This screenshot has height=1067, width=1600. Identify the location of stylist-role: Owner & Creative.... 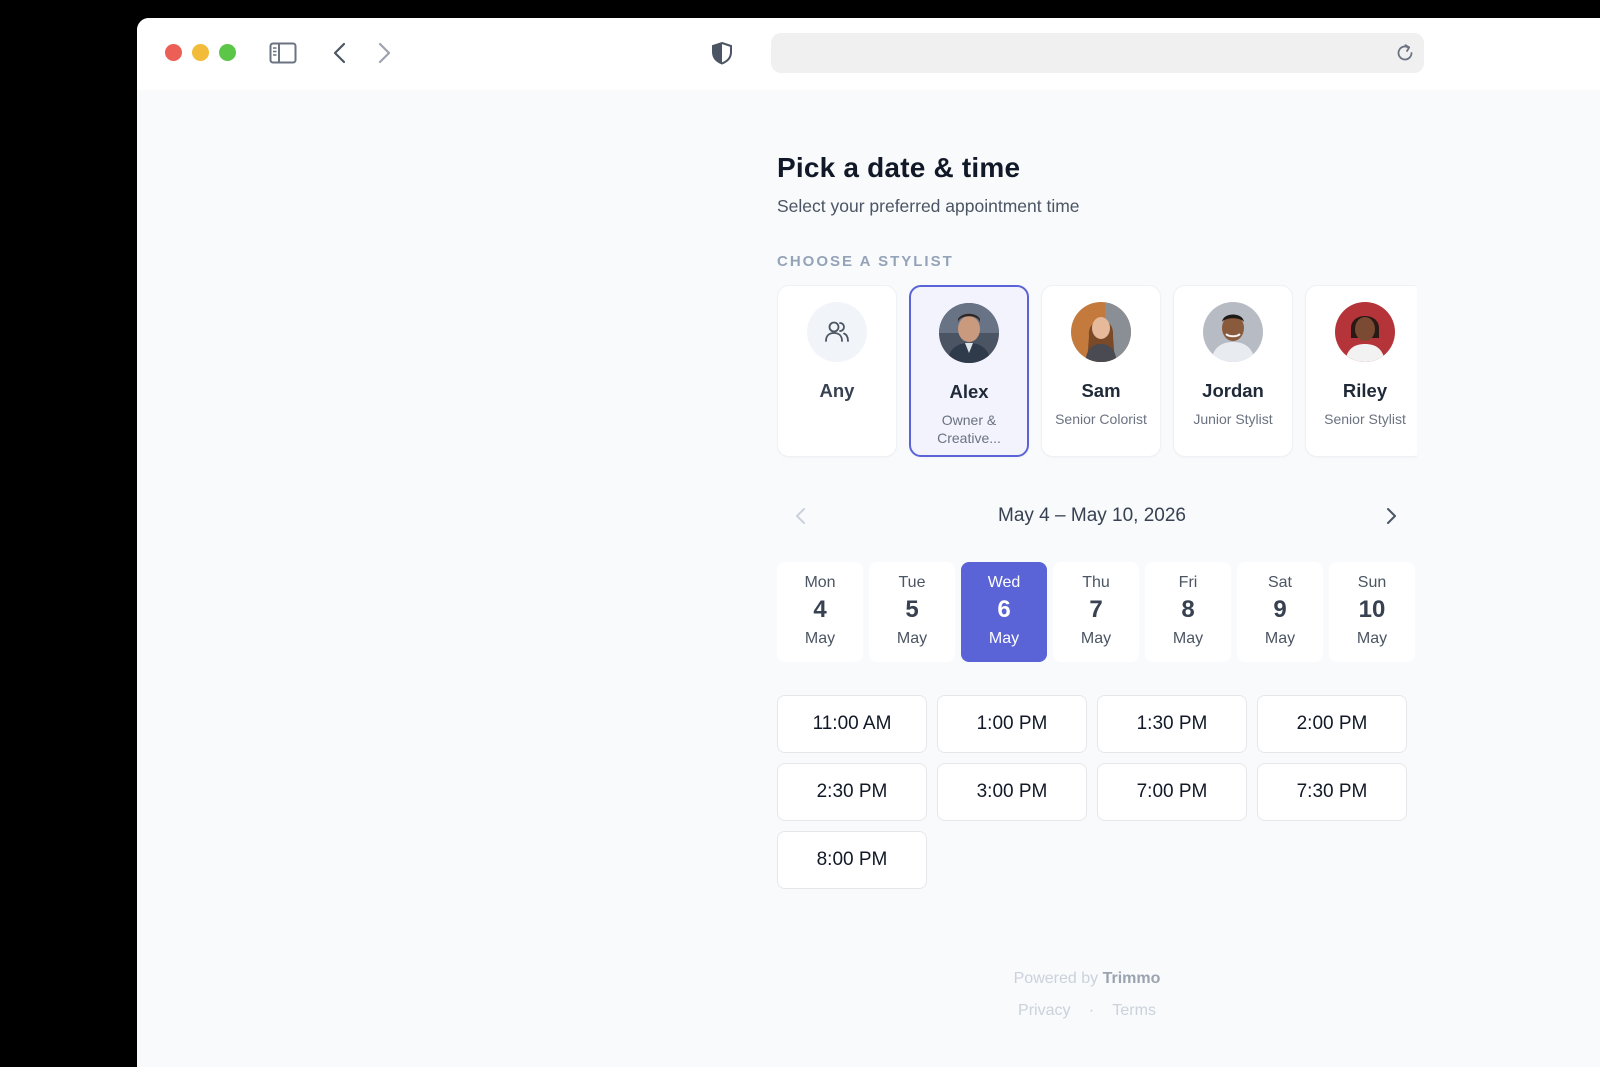
(969, 429).